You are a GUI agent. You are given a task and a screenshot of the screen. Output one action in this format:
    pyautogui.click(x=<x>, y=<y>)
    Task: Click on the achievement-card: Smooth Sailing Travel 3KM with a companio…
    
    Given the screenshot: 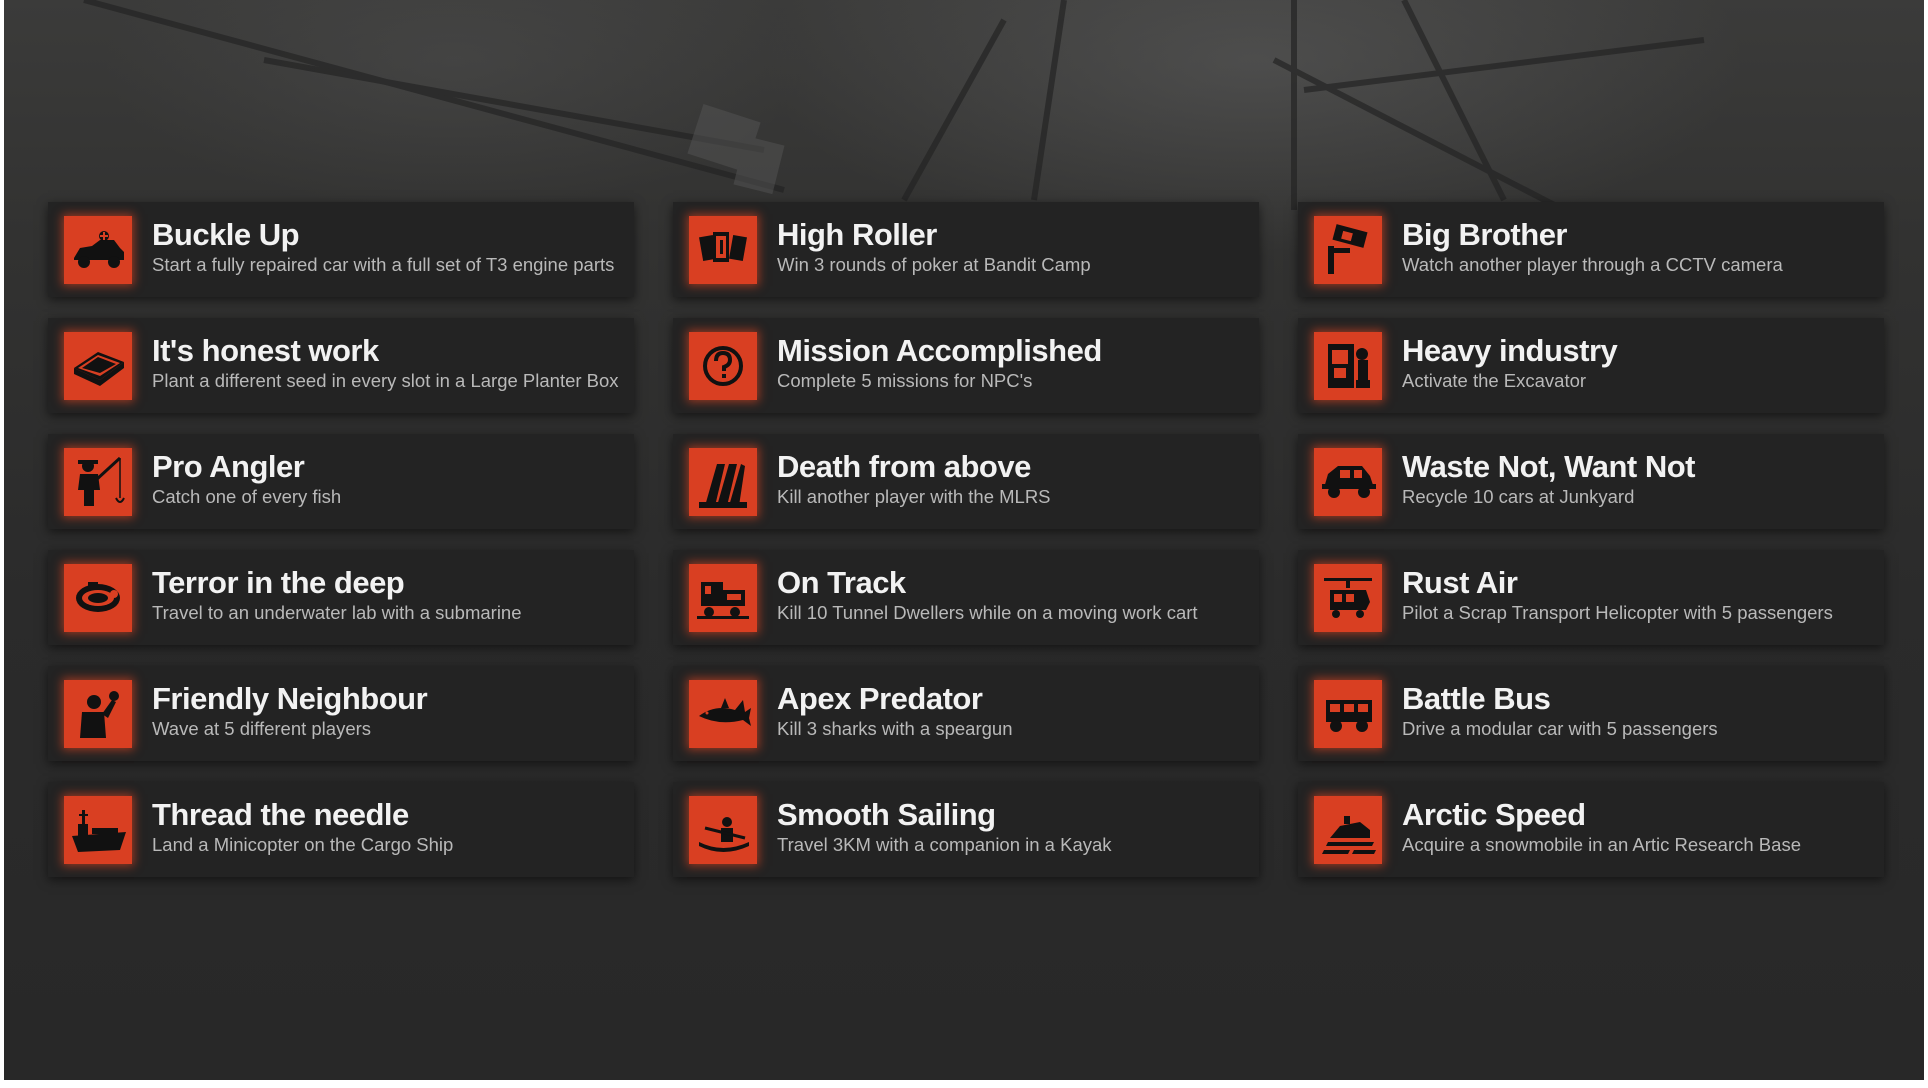 What is the action you would take?
    pyautogui.click(x=966, y=829)
    